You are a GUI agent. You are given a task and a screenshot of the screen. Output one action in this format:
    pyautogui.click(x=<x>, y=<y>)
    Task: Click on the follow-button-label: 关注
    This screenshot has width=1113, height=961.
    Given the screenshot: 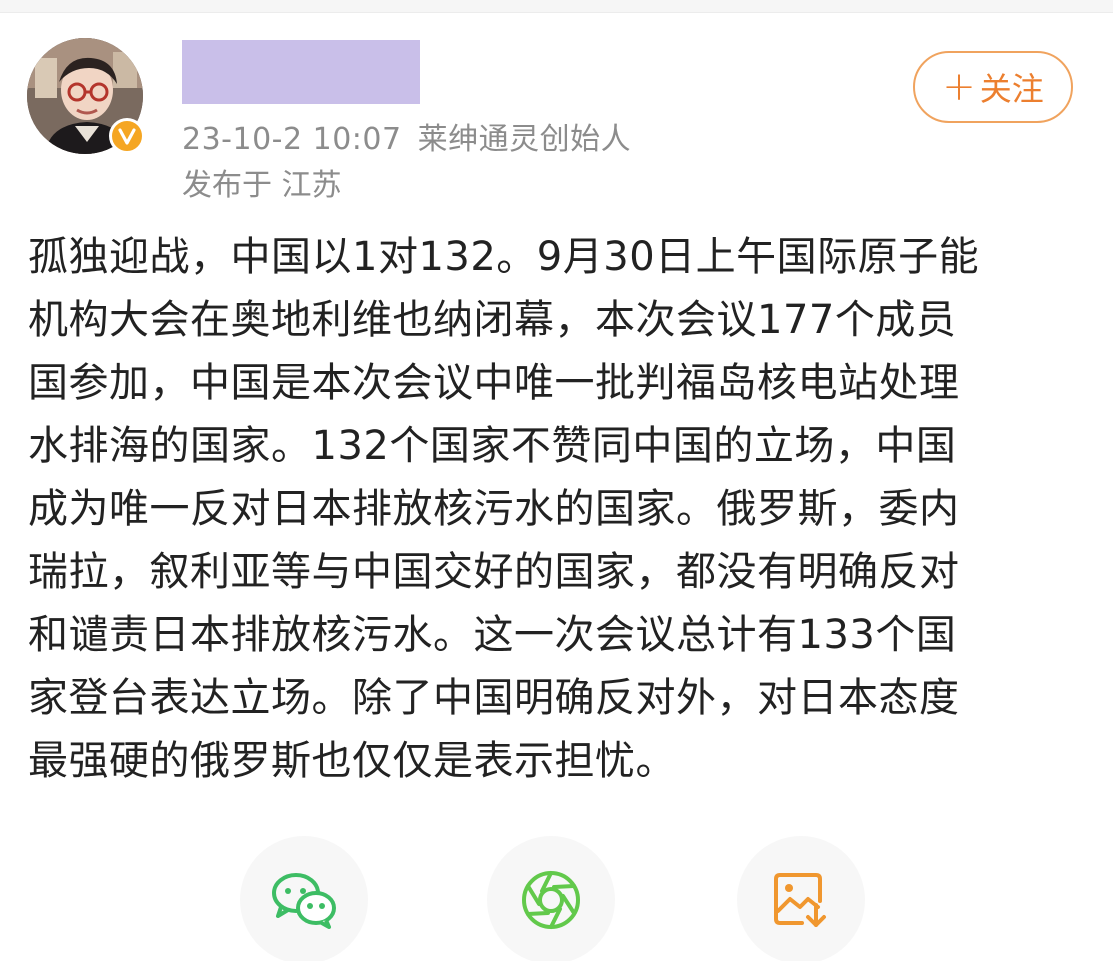 What is the action you would take?
    pyautogui.click(x=1011, y=89)
    